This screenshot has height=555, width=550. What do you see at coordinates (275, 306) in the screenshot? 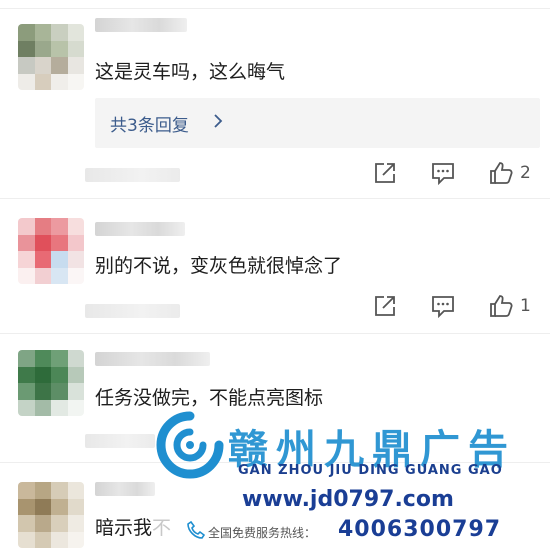
I see `comment-actions: 1` at bounding box center [275, 306].